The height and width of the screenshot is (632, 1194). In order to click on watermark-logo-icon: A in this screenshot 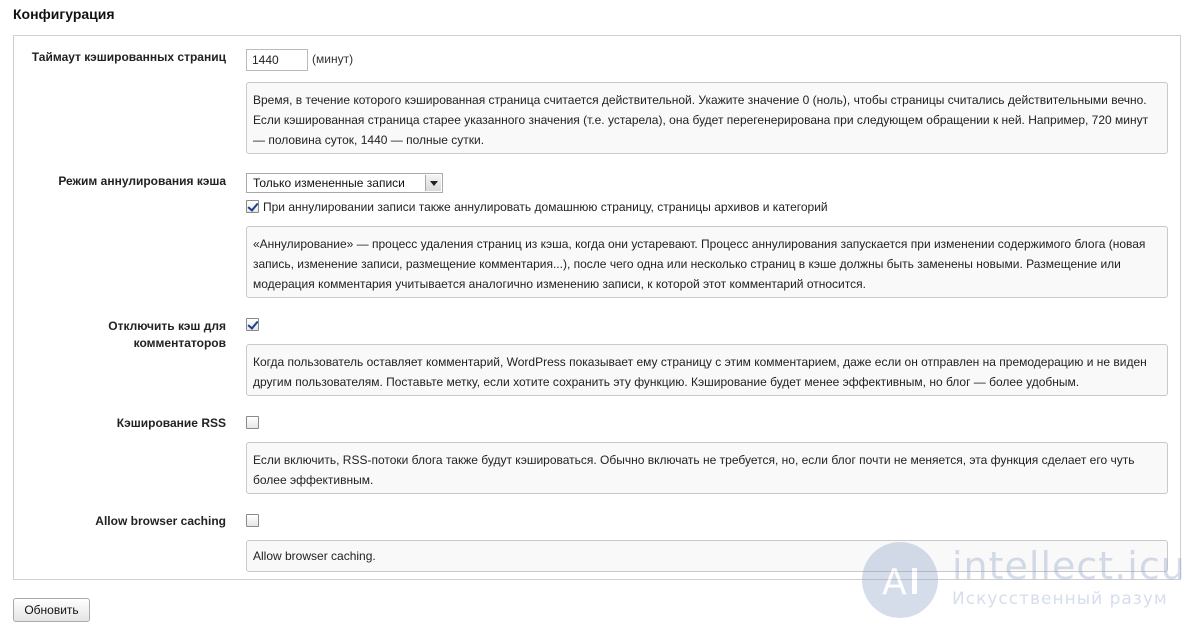, I will do `click(900, 580)`.